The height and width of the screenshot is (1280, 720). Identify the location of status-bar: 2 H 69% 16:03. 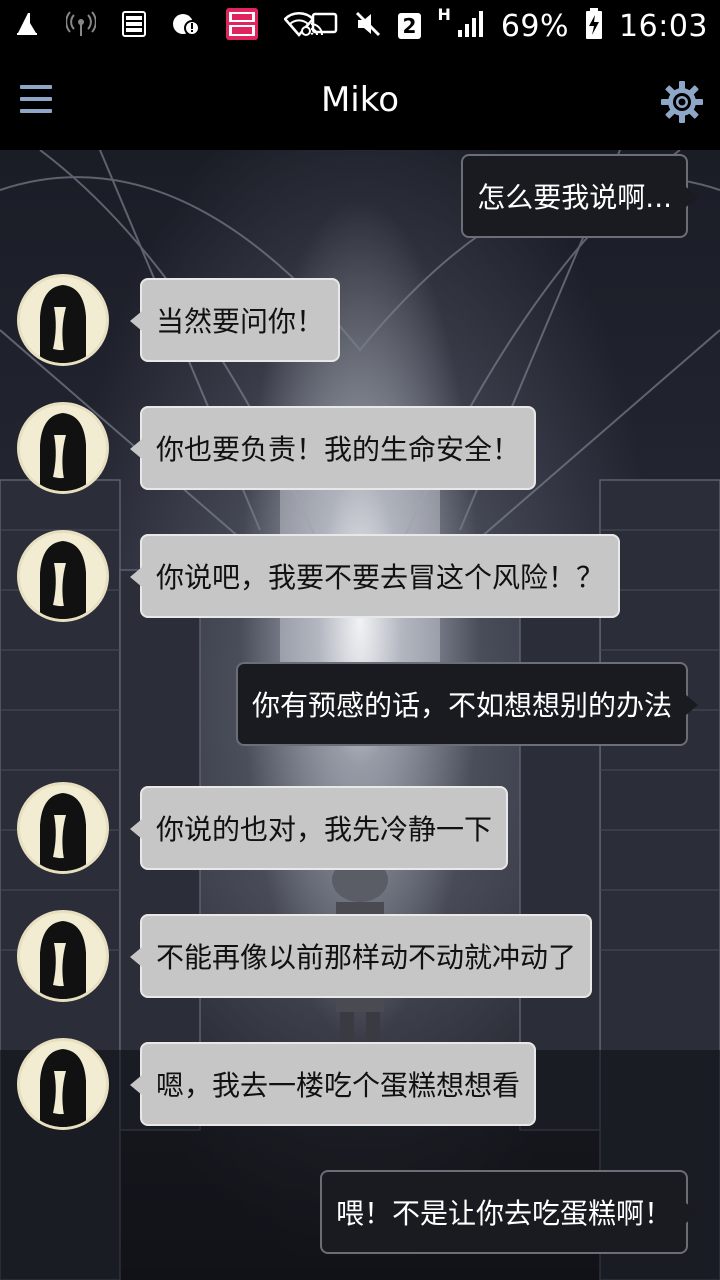
(360, 26).